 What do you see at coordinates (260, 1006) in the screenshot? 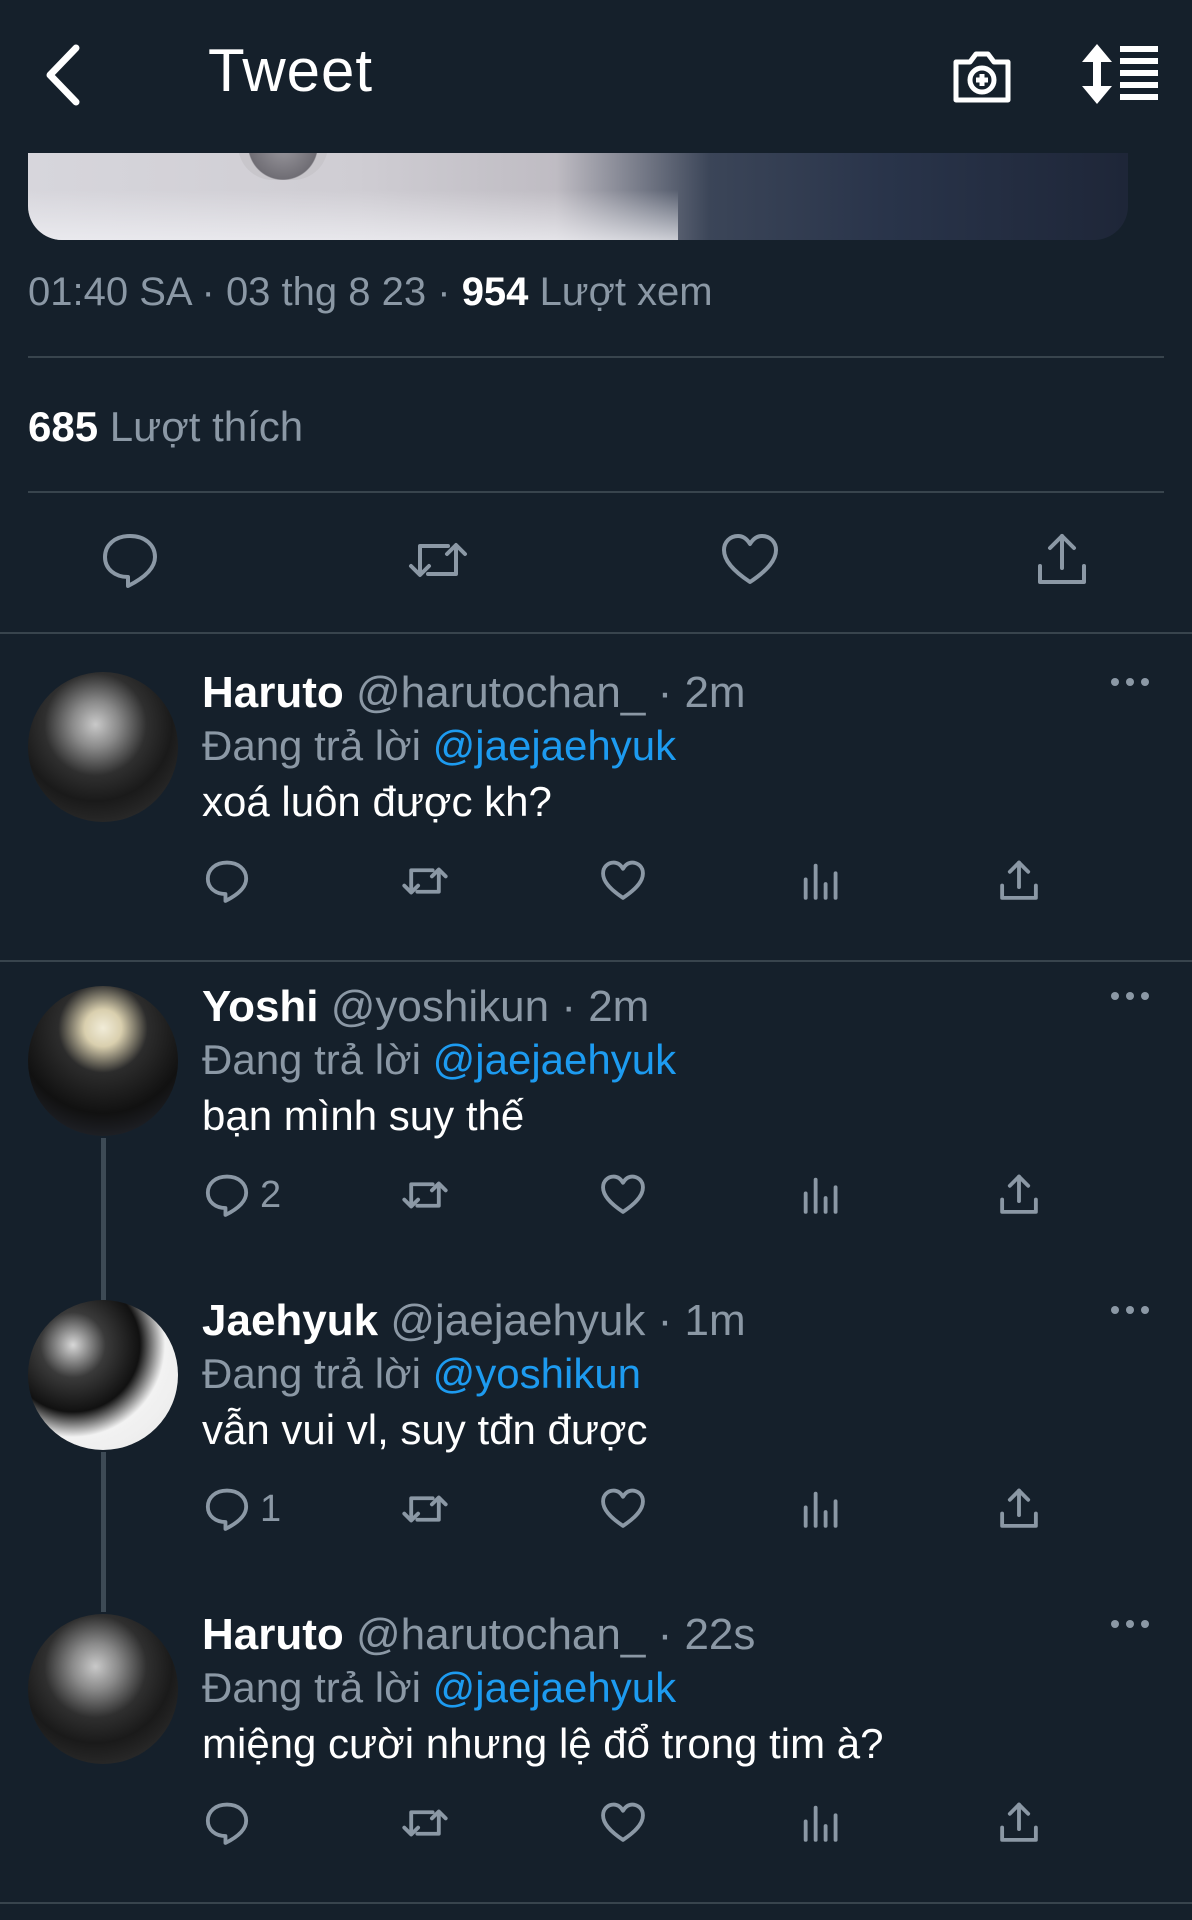
I see `reply-author-name: Yoshi` at bounding box center [260, 1006].